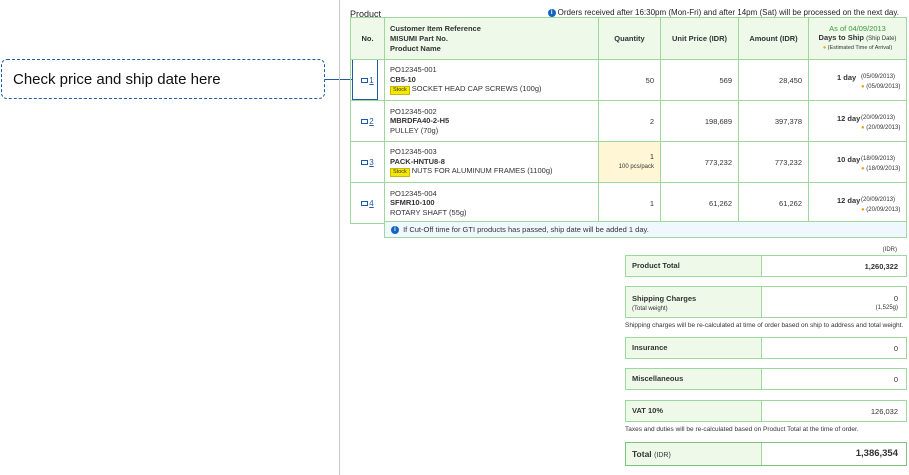  What do you see at coordinates (413, 193) in the screenshot?
I see `customer-ref: PO12345-004` at bounding box center [413, 193].